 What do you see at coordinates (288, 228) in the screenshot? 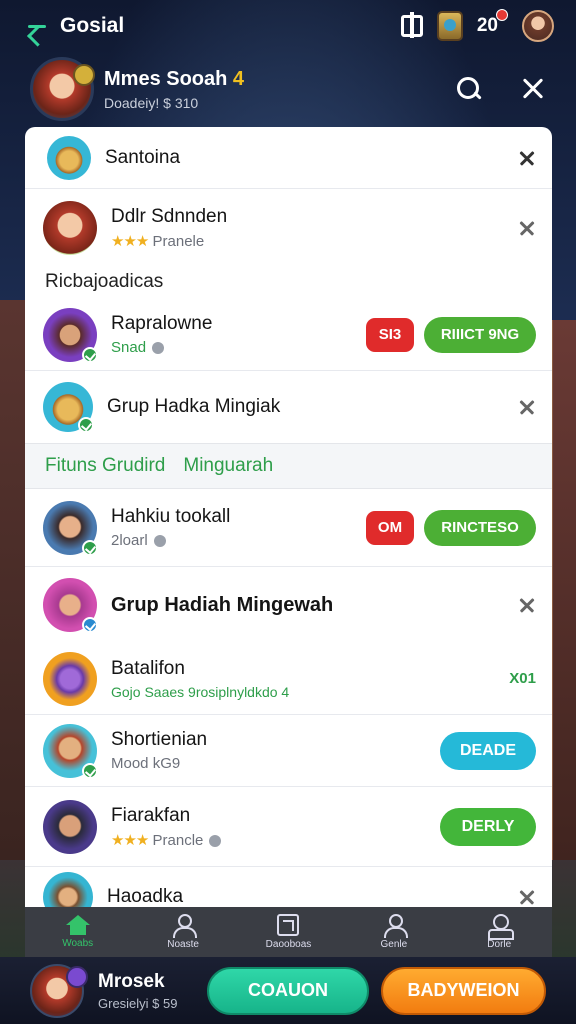
I see `list-item: Ddlr Sdnnden ★★★ Pranele` at bounding box center [288, 228].